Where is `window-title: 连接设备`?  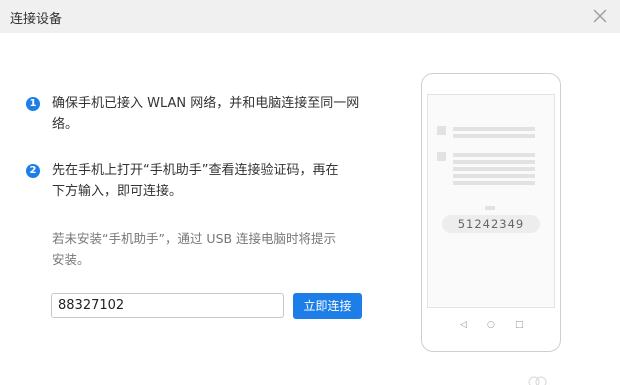 window-title: 连接设备 is located at coordinates (36, 19).